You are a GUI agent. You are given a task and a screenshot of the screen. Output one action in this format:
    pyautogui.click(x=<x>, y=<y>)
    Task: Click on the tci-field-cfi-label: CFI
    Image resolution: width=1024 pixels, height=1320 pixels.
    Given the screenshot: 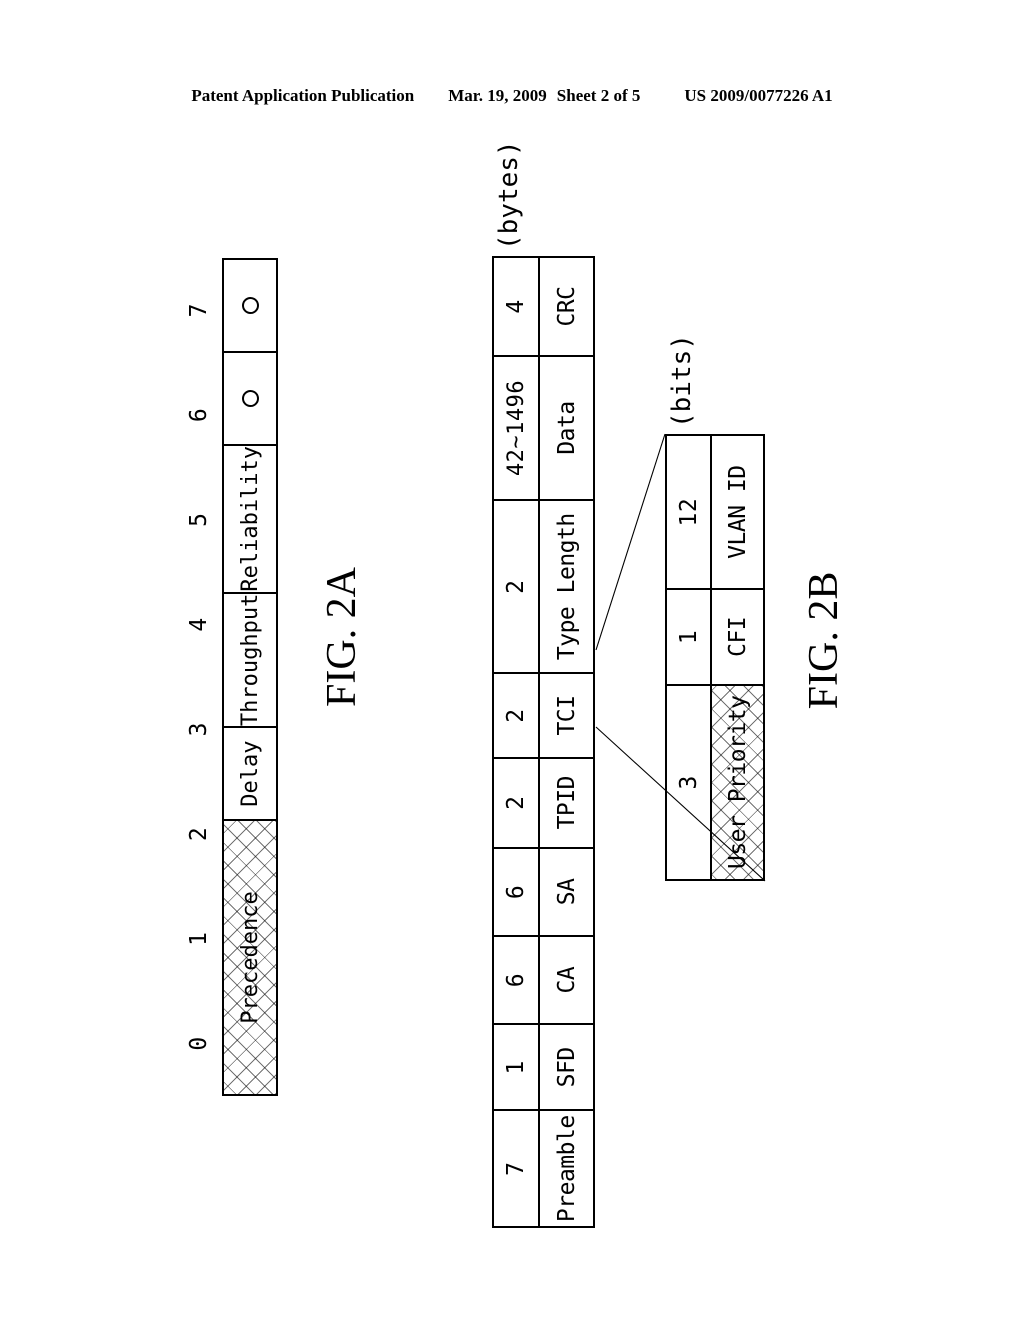 What is the action you would take?
    pyautogui.click(x=737, y=636)
    